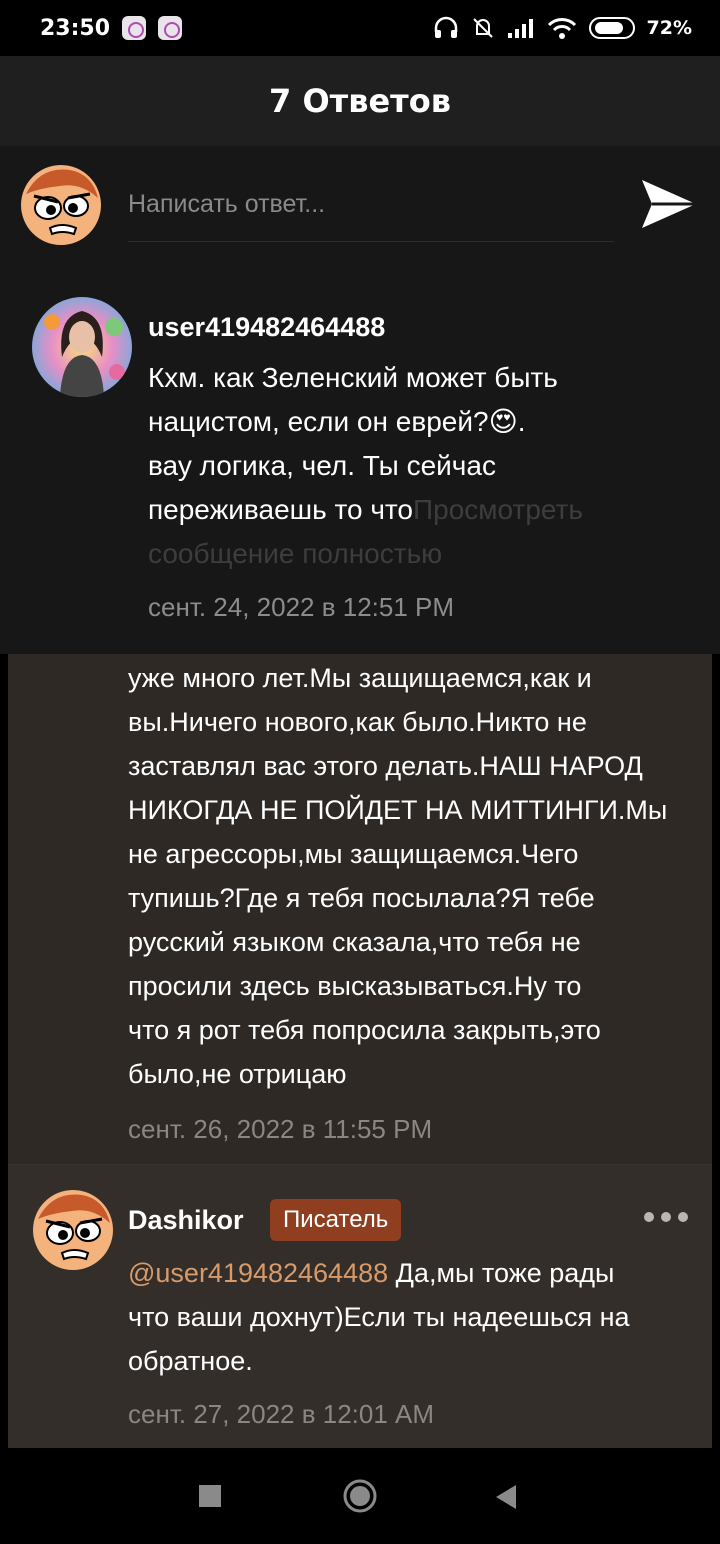  Describe the element at coordinates (61, 205) in the screenshot. I see `current-user-avatar` at that location.